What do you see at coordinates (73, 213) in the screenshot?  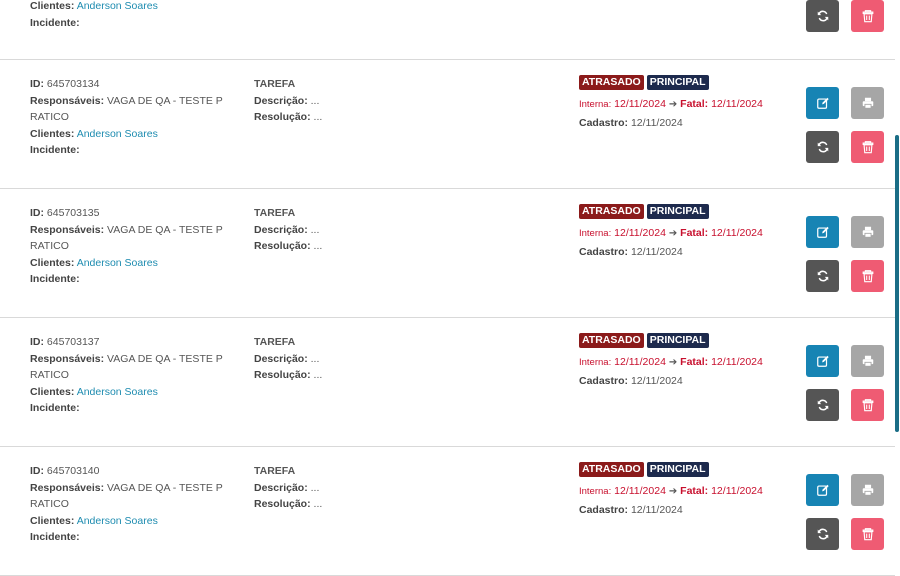 I see `task-id: 645703135` at bounding box center [73, 213].